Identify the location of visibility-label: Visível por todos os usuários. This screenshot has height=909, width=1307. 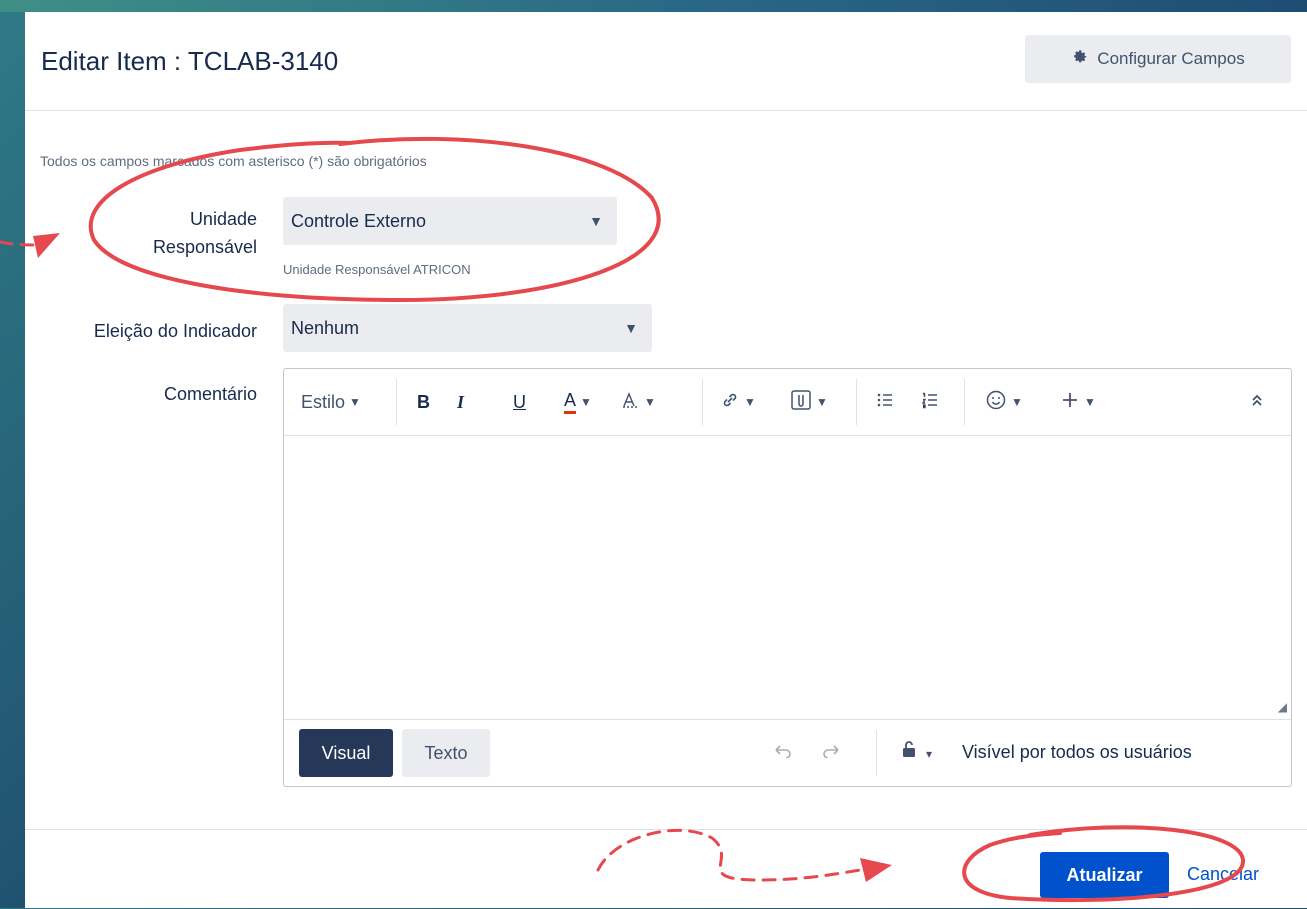
(1077, 752).